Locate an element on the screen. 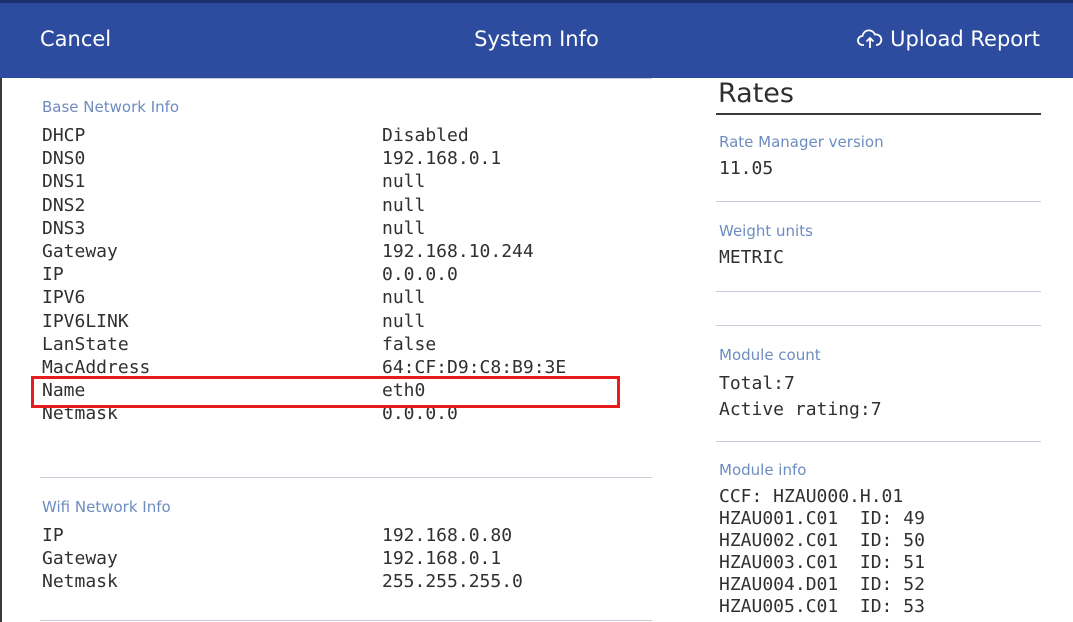 The height and width of the screenshot is (622, 1073). header-bar: Cancel System Info Upload Report is located at coordinates (536, 39).